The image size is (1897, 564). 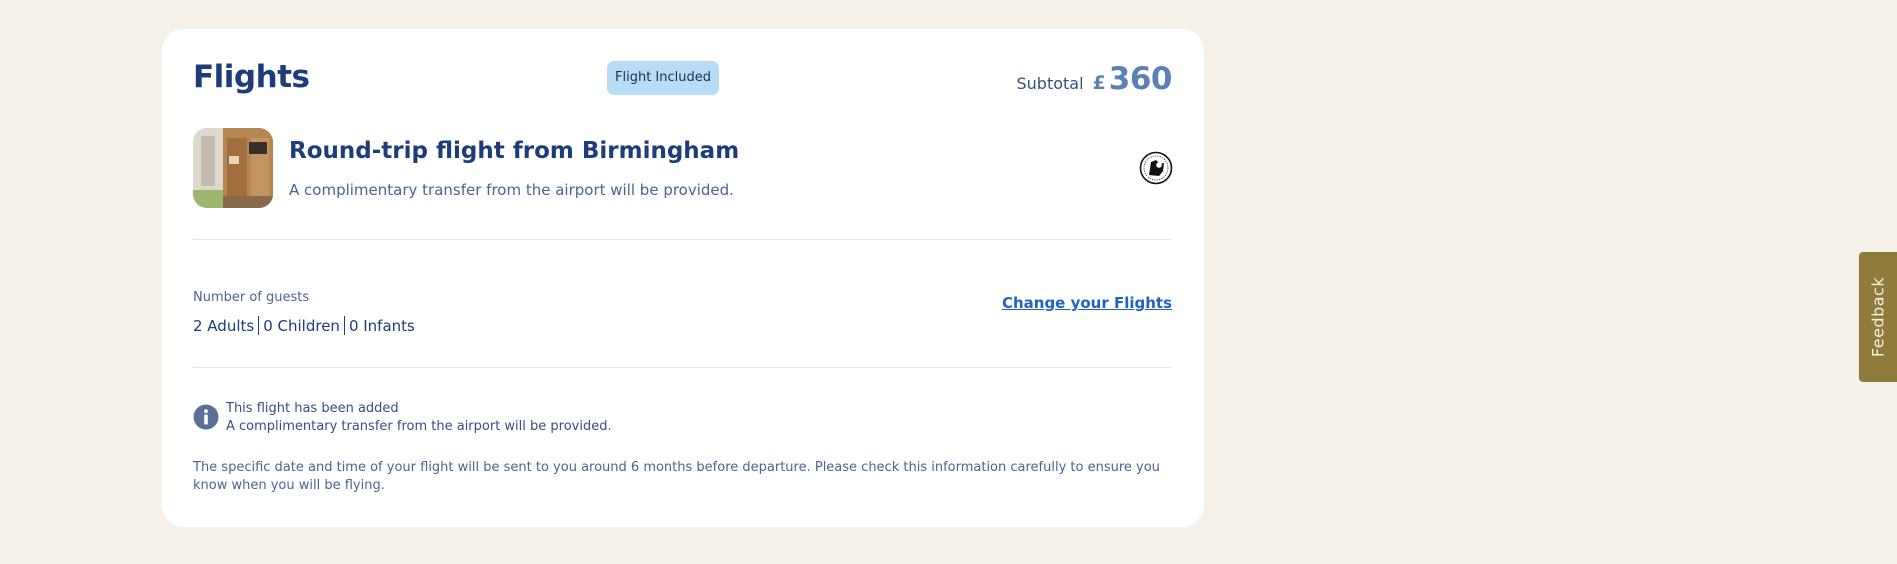 What do you see at coordinates (381, 325) in the screenshot?
I see `infants-count: 0 Infants` at bounding box center [381, 325].